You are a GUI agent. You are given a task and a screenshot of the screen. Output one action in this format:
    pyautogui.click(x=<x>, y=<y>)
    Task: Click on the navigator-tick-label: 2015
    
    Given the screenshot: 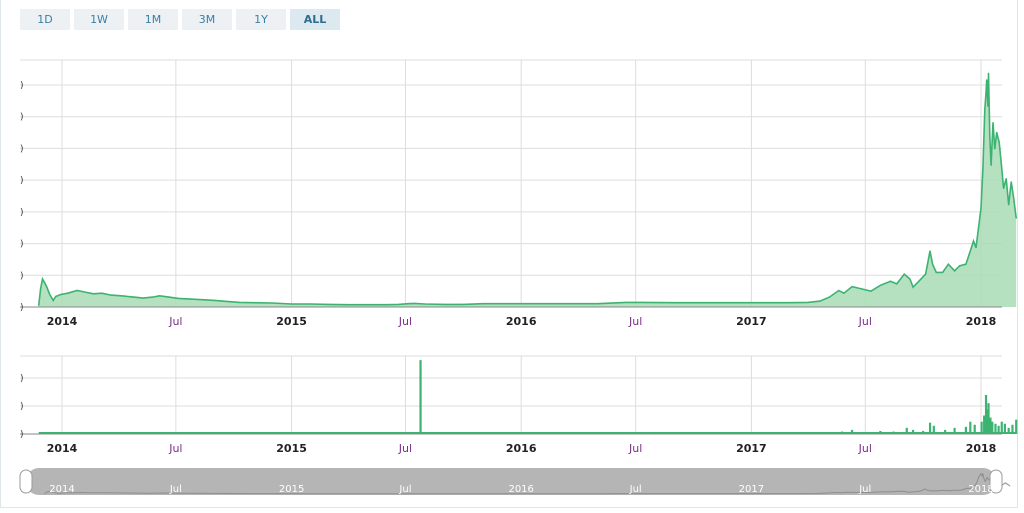 What is the action you would take?
    pyautogui.click(x=291, y=489)
    